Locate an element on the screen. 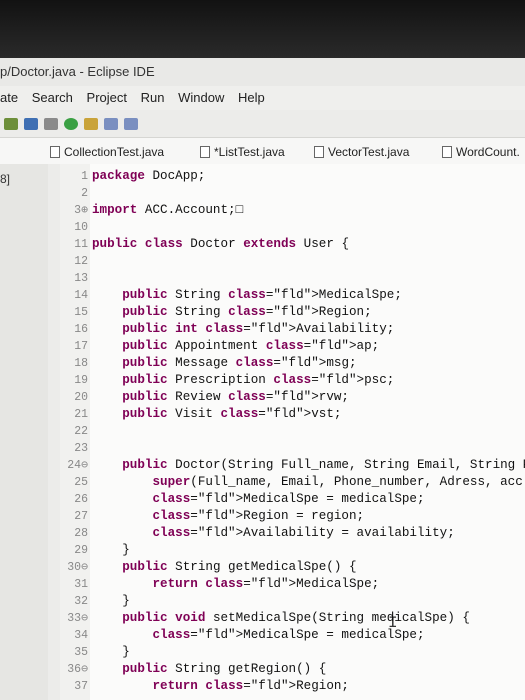 This screenshot has width=525, height=700. code-line: public Message class="fld">msg; is located at coordinates (224, 363).